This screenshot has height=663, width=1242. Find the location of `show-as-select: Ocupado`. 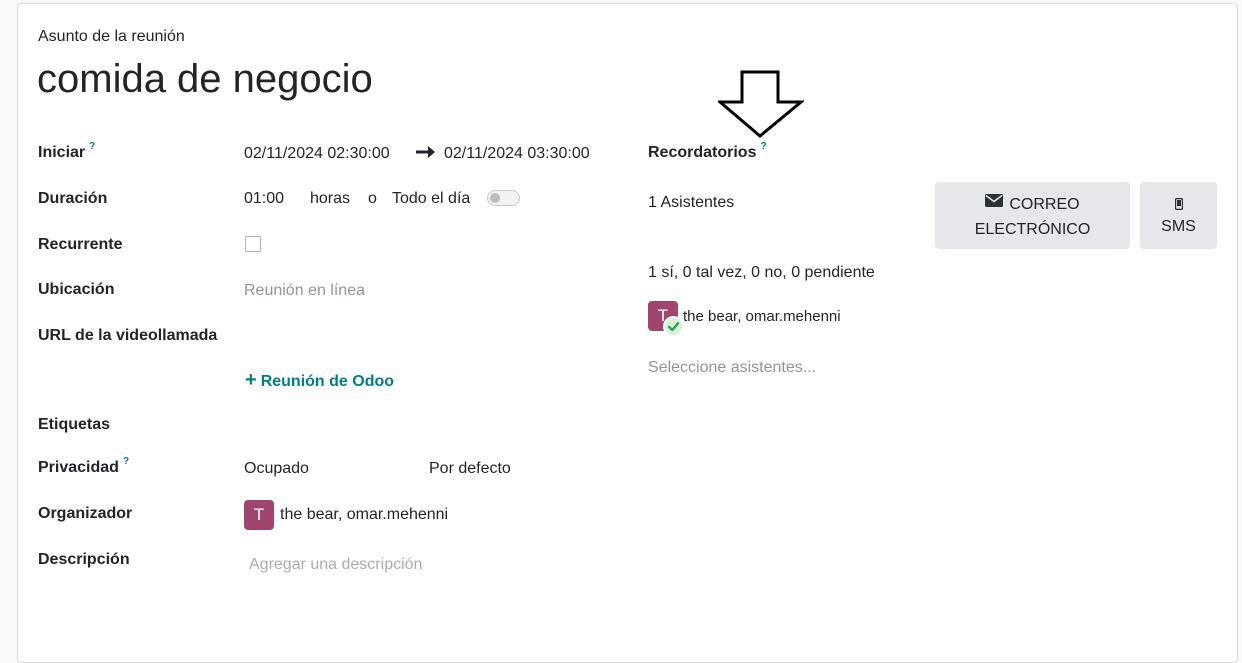

show-as-select: Ocupado is located at coordinates (276, 469).